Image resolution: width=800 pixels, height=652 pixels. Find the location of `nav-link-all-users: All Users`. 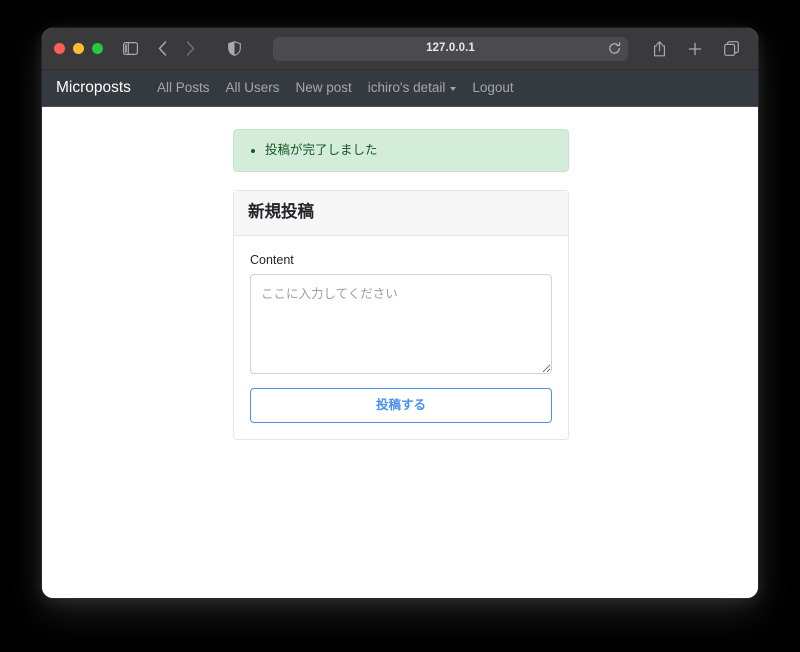

nav-link-all-users: All Users is located at coordinates (252, 88).